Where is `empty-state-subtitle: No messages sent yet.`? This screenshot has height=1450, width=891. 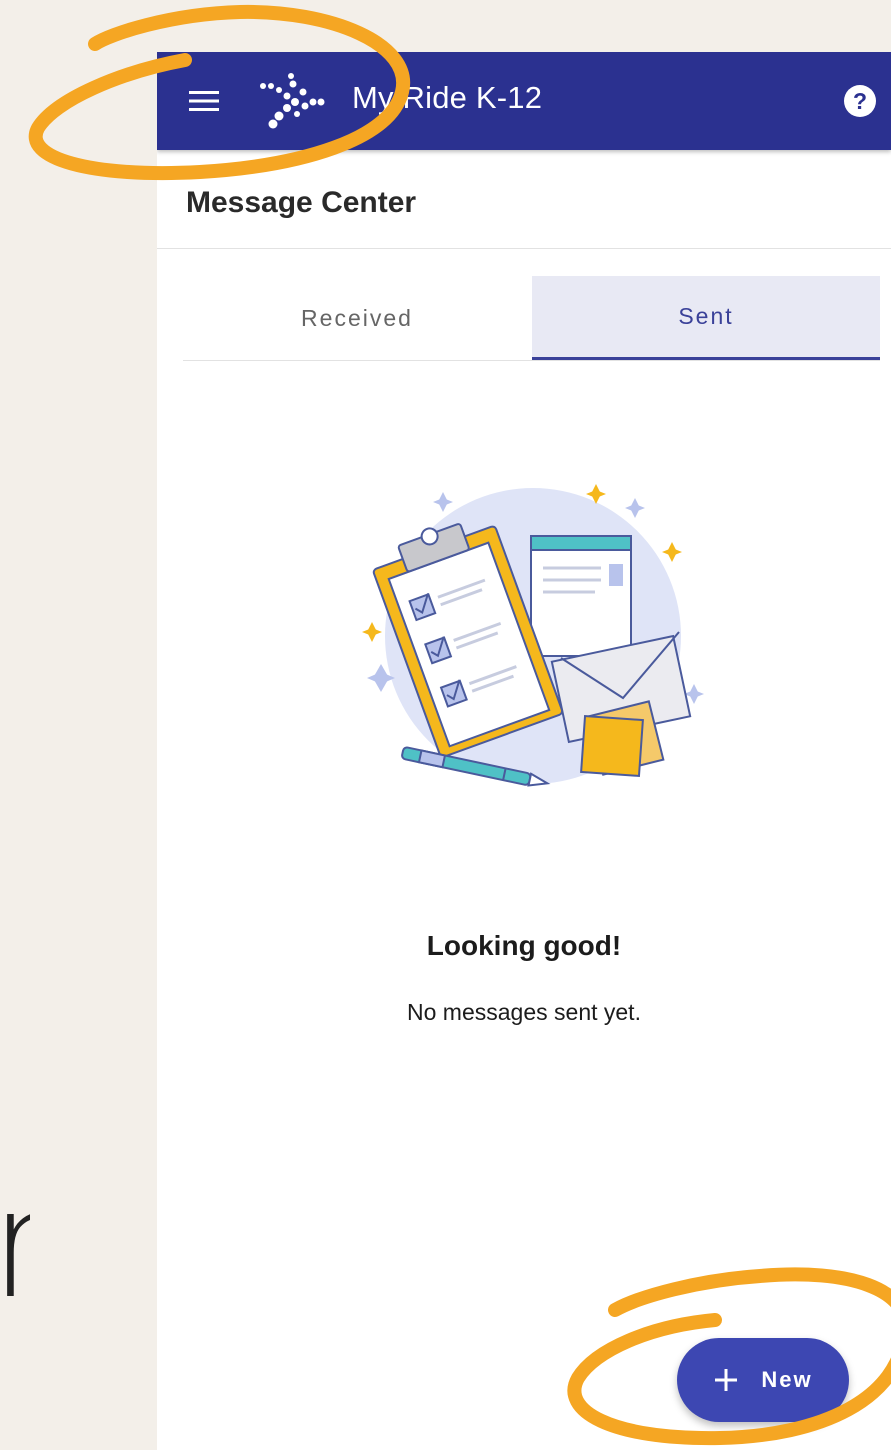 empty-state-subtitle: No messages sent yet. is located at coordinates (524, 1012).